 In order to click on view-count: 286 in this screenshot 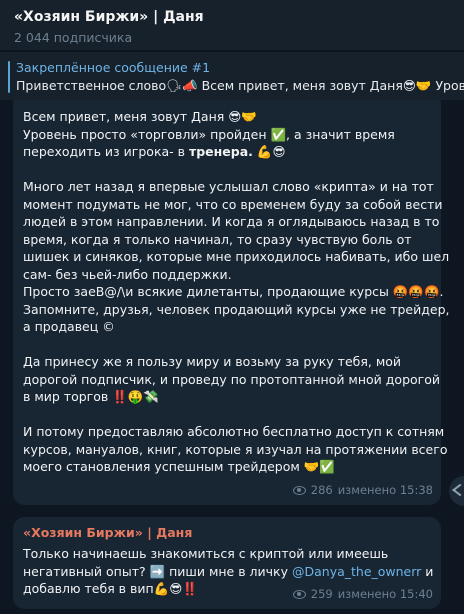, I will do `click(321, 489)`.